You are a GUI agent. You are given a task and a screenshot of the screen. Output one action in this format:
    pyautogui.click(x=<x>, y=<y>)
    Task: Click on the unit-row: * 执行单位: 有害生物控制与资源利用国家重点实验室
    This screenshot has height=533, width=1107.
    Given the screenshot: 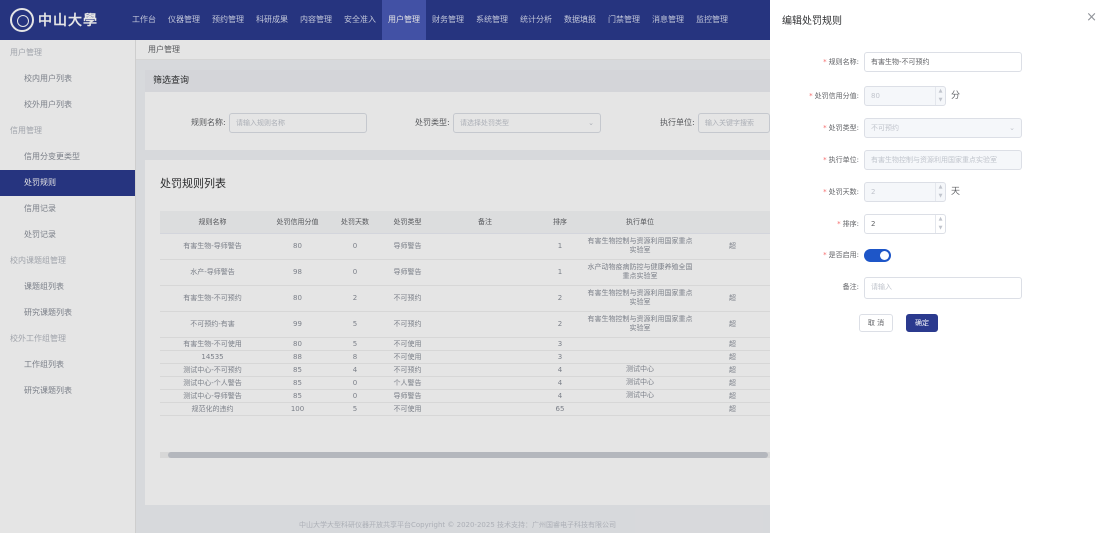 What is the action you would take?
    pyautogui.click(x=938, y=161)
    